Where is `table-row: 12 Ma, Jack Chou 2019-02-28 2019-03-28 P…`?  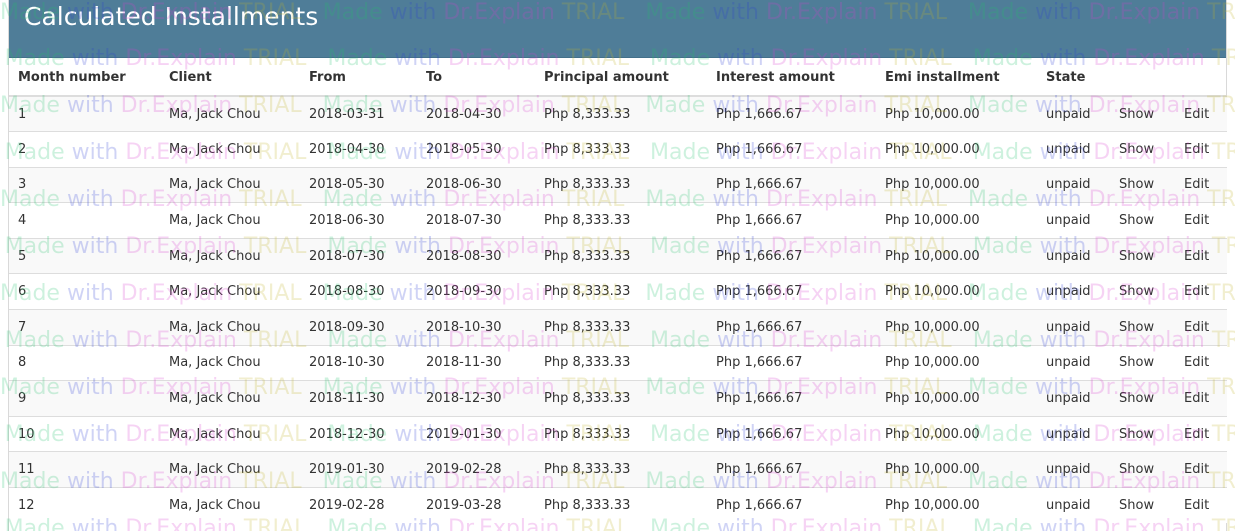
table-row: 12 Ma, Jack Chou 2019-02-28 2019-03-28 P… is located at coordinates (618, 505).